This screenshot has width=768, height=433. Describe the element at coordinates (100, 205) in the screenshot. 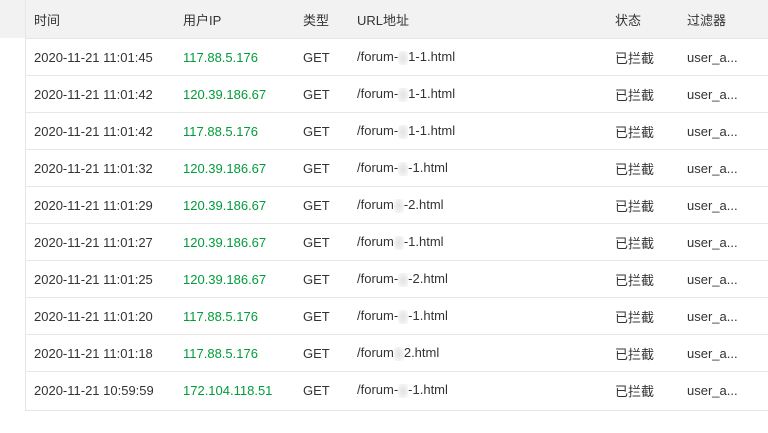

I see `cell-time: 2020-11-21 11:01:29` at that location.